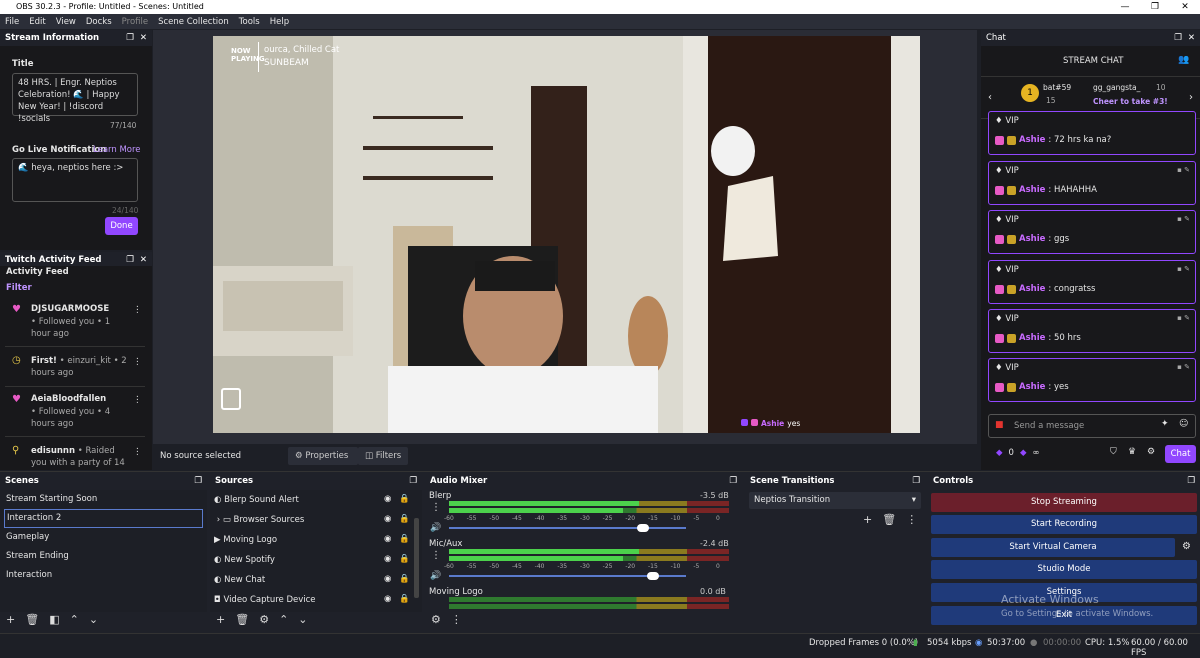 The height and width of the screenshot is (658, 1200). Describe the element at coordinates (1183, 60) in the screenshot. I see `users-icon: 👥` at that location.